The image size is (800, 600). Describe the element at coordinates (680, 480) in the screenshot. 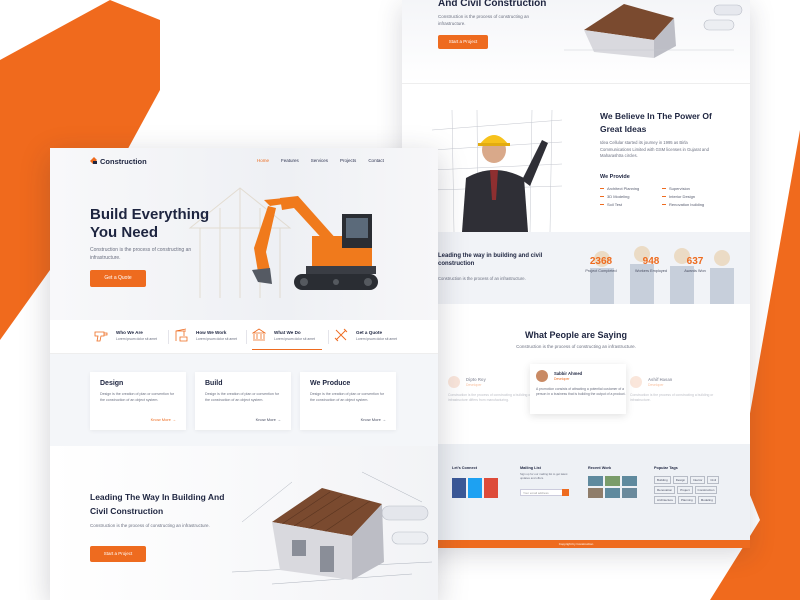

I see `tag: Design` at that location.